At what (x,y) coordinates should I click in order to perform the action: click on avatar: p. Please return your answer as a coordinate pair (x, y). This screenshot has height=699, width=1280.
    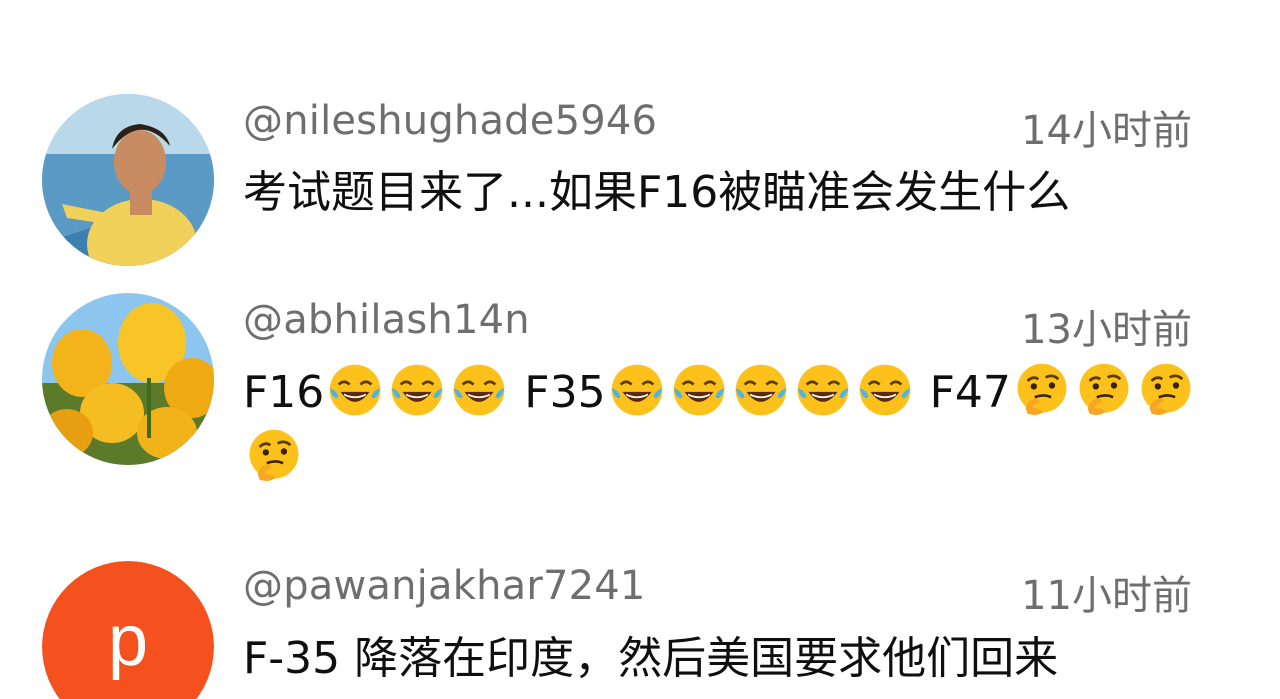
    Looking at the image, I should click on (128, 630).